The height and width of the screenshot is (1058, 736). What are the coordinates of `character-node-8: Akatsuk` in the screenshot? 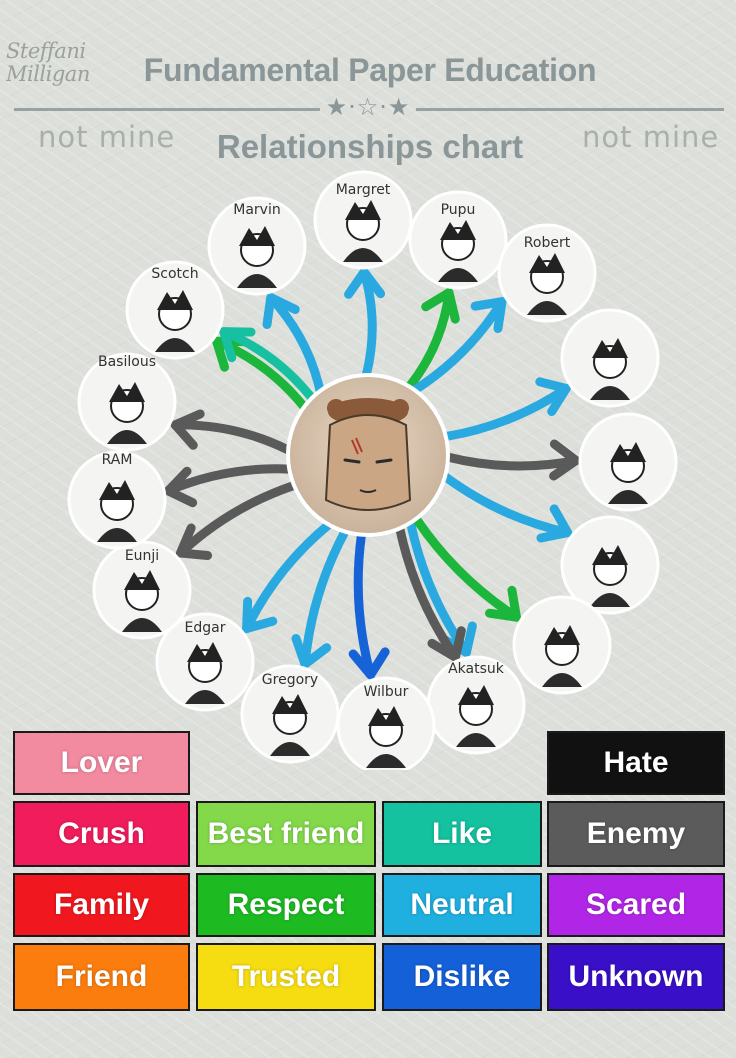 It's located at (476, 705).